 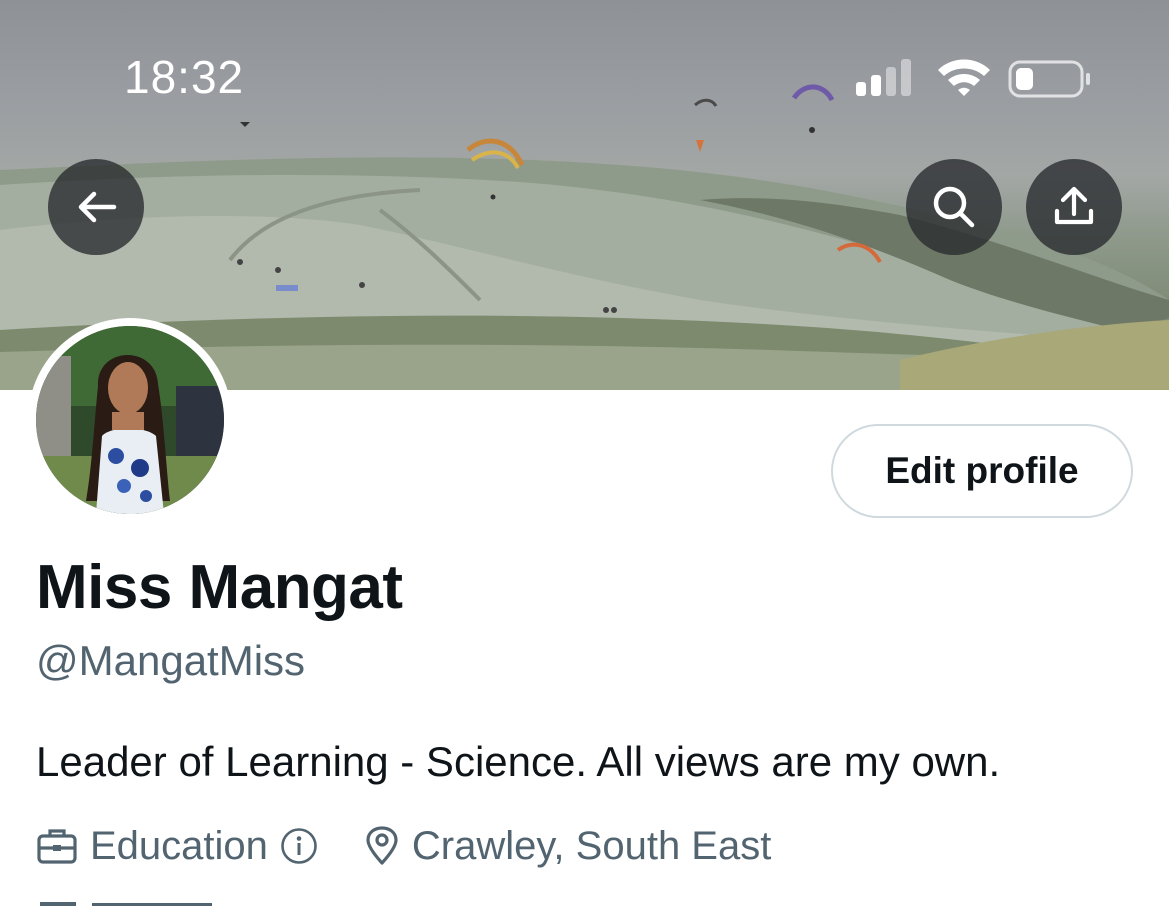 I want to click on status-time: 18:32, so click(x=184, y=77).